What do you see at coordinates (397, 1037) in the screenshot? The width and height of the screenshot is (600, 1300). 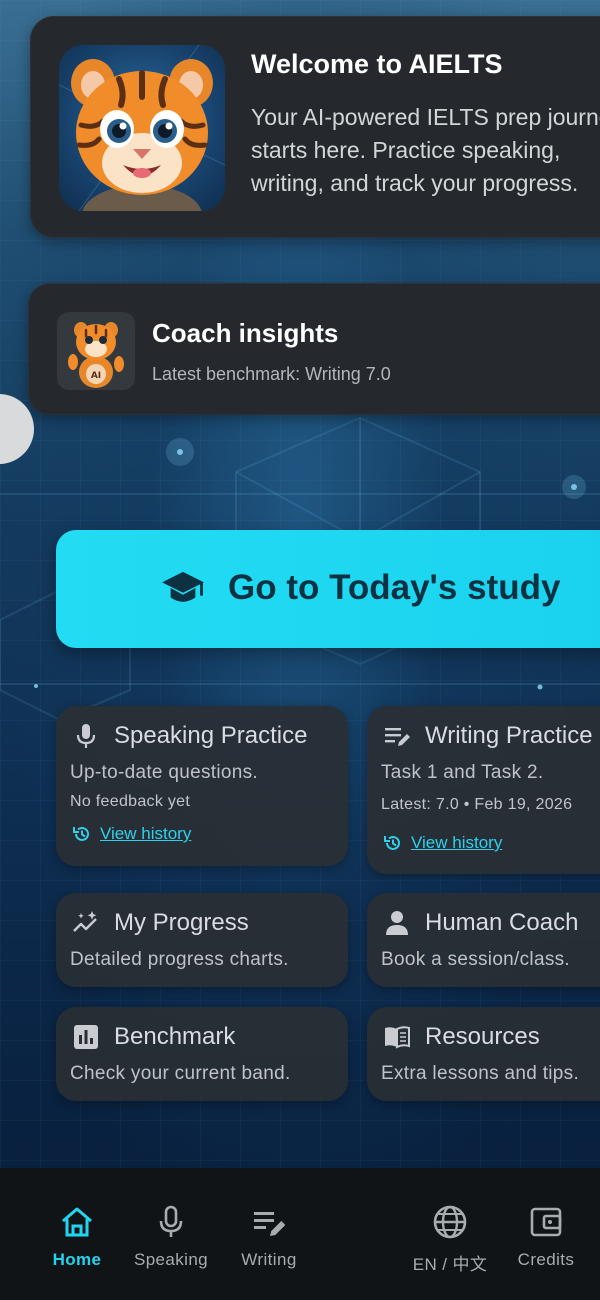 I see `book-icon` at bounding box center [397, 1037].